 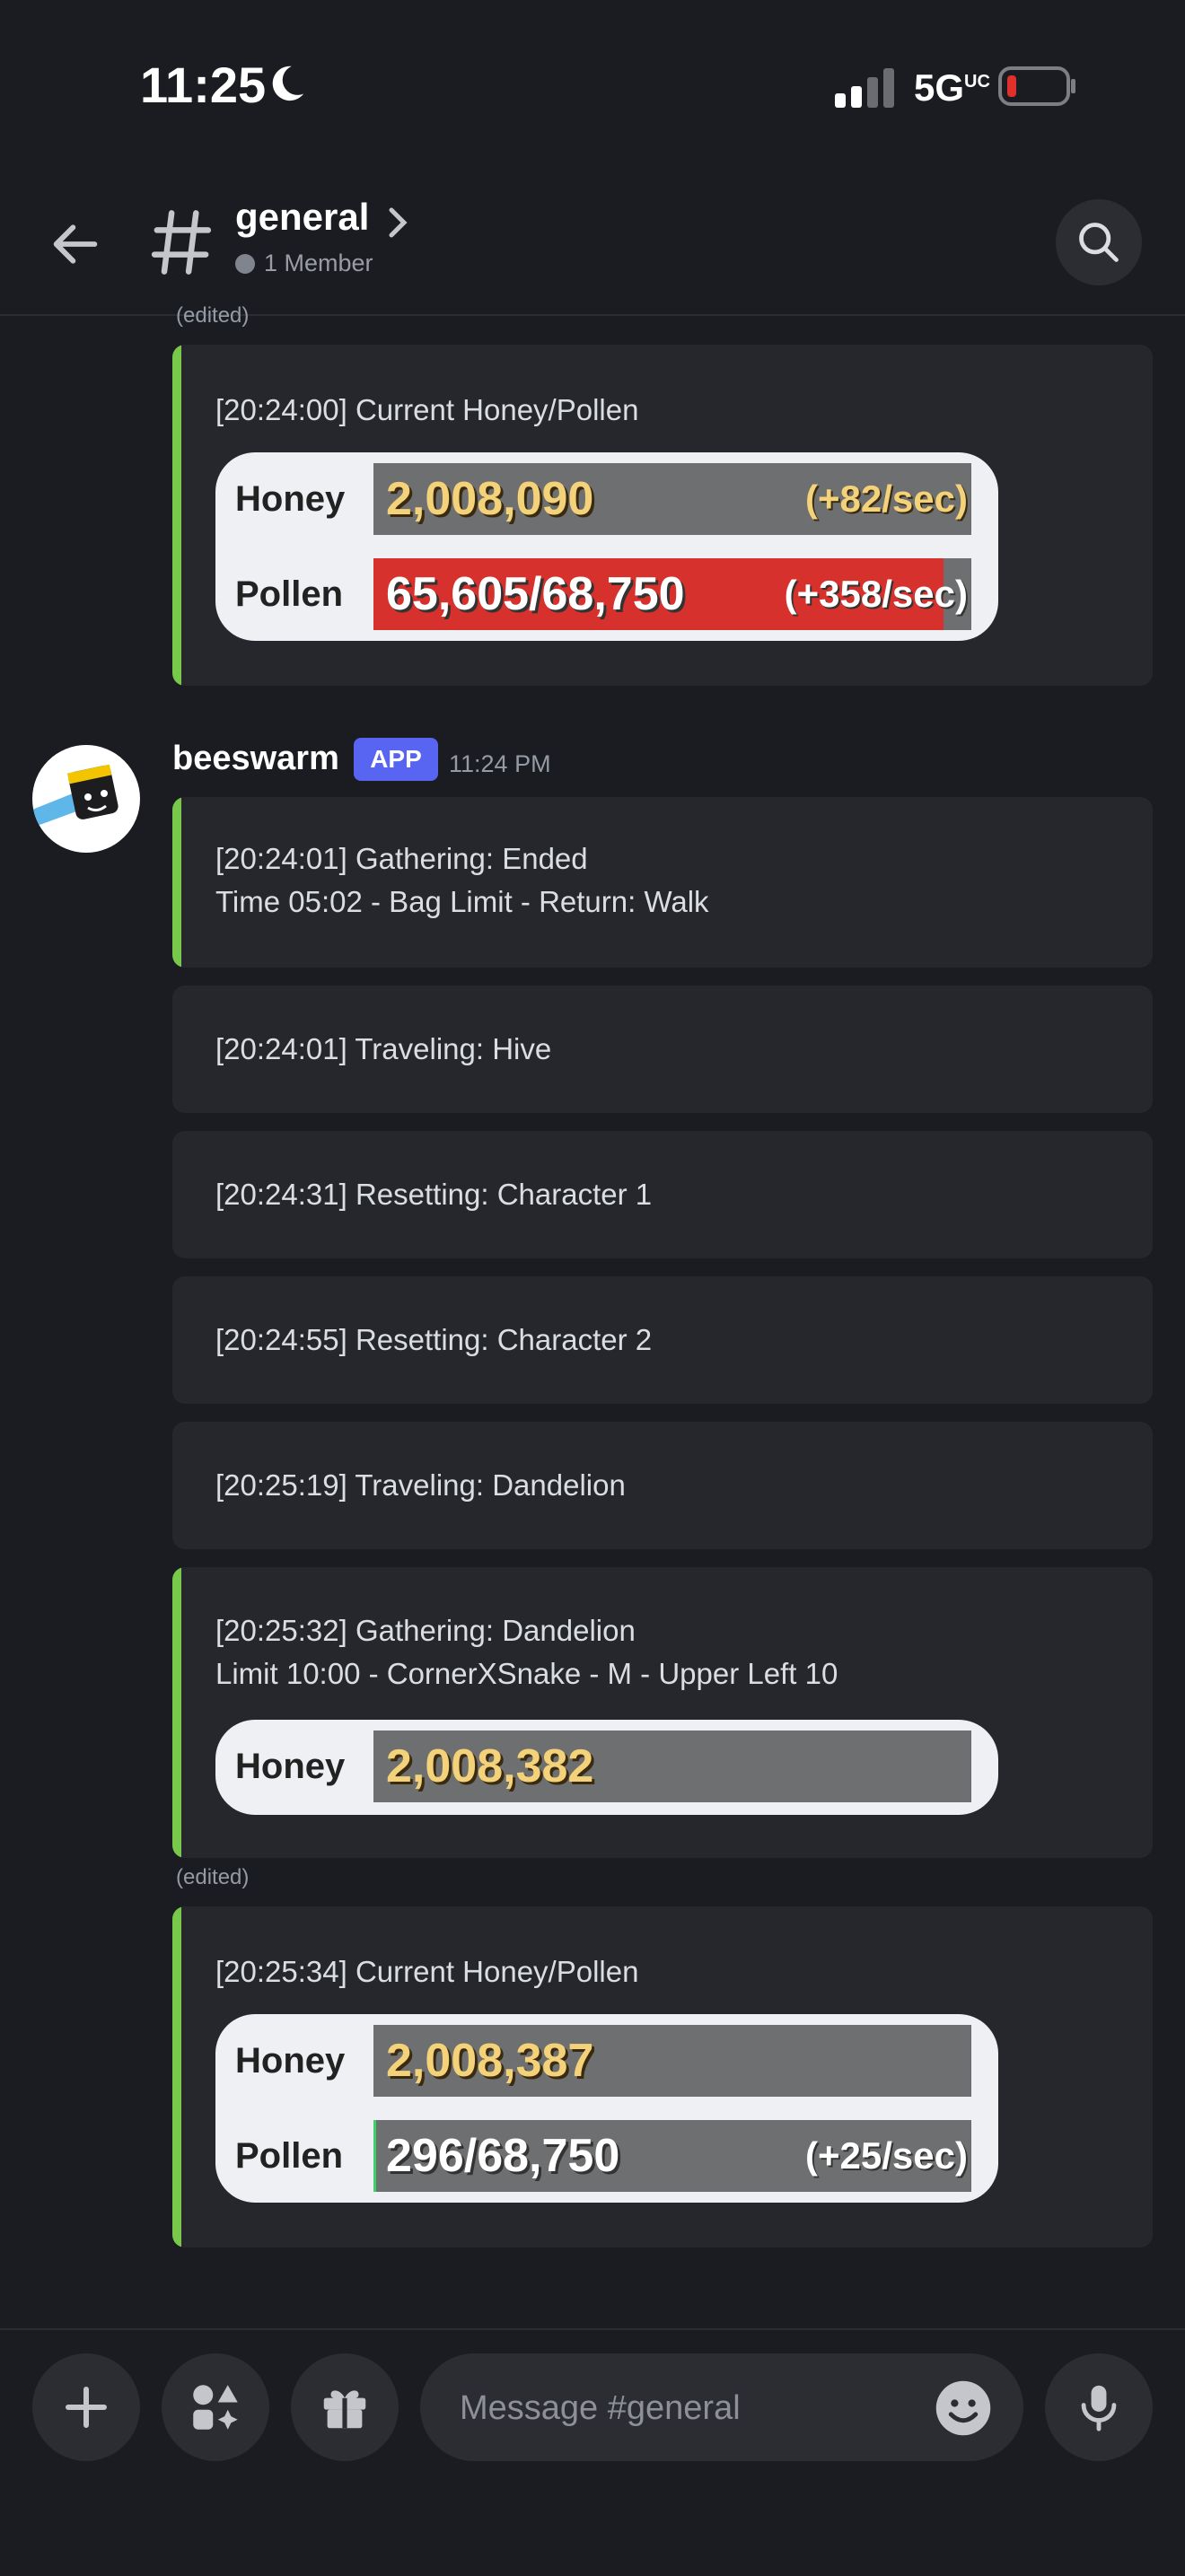 I want to click on honey-bar: 2,008,387, so click(x=672, y=2061).